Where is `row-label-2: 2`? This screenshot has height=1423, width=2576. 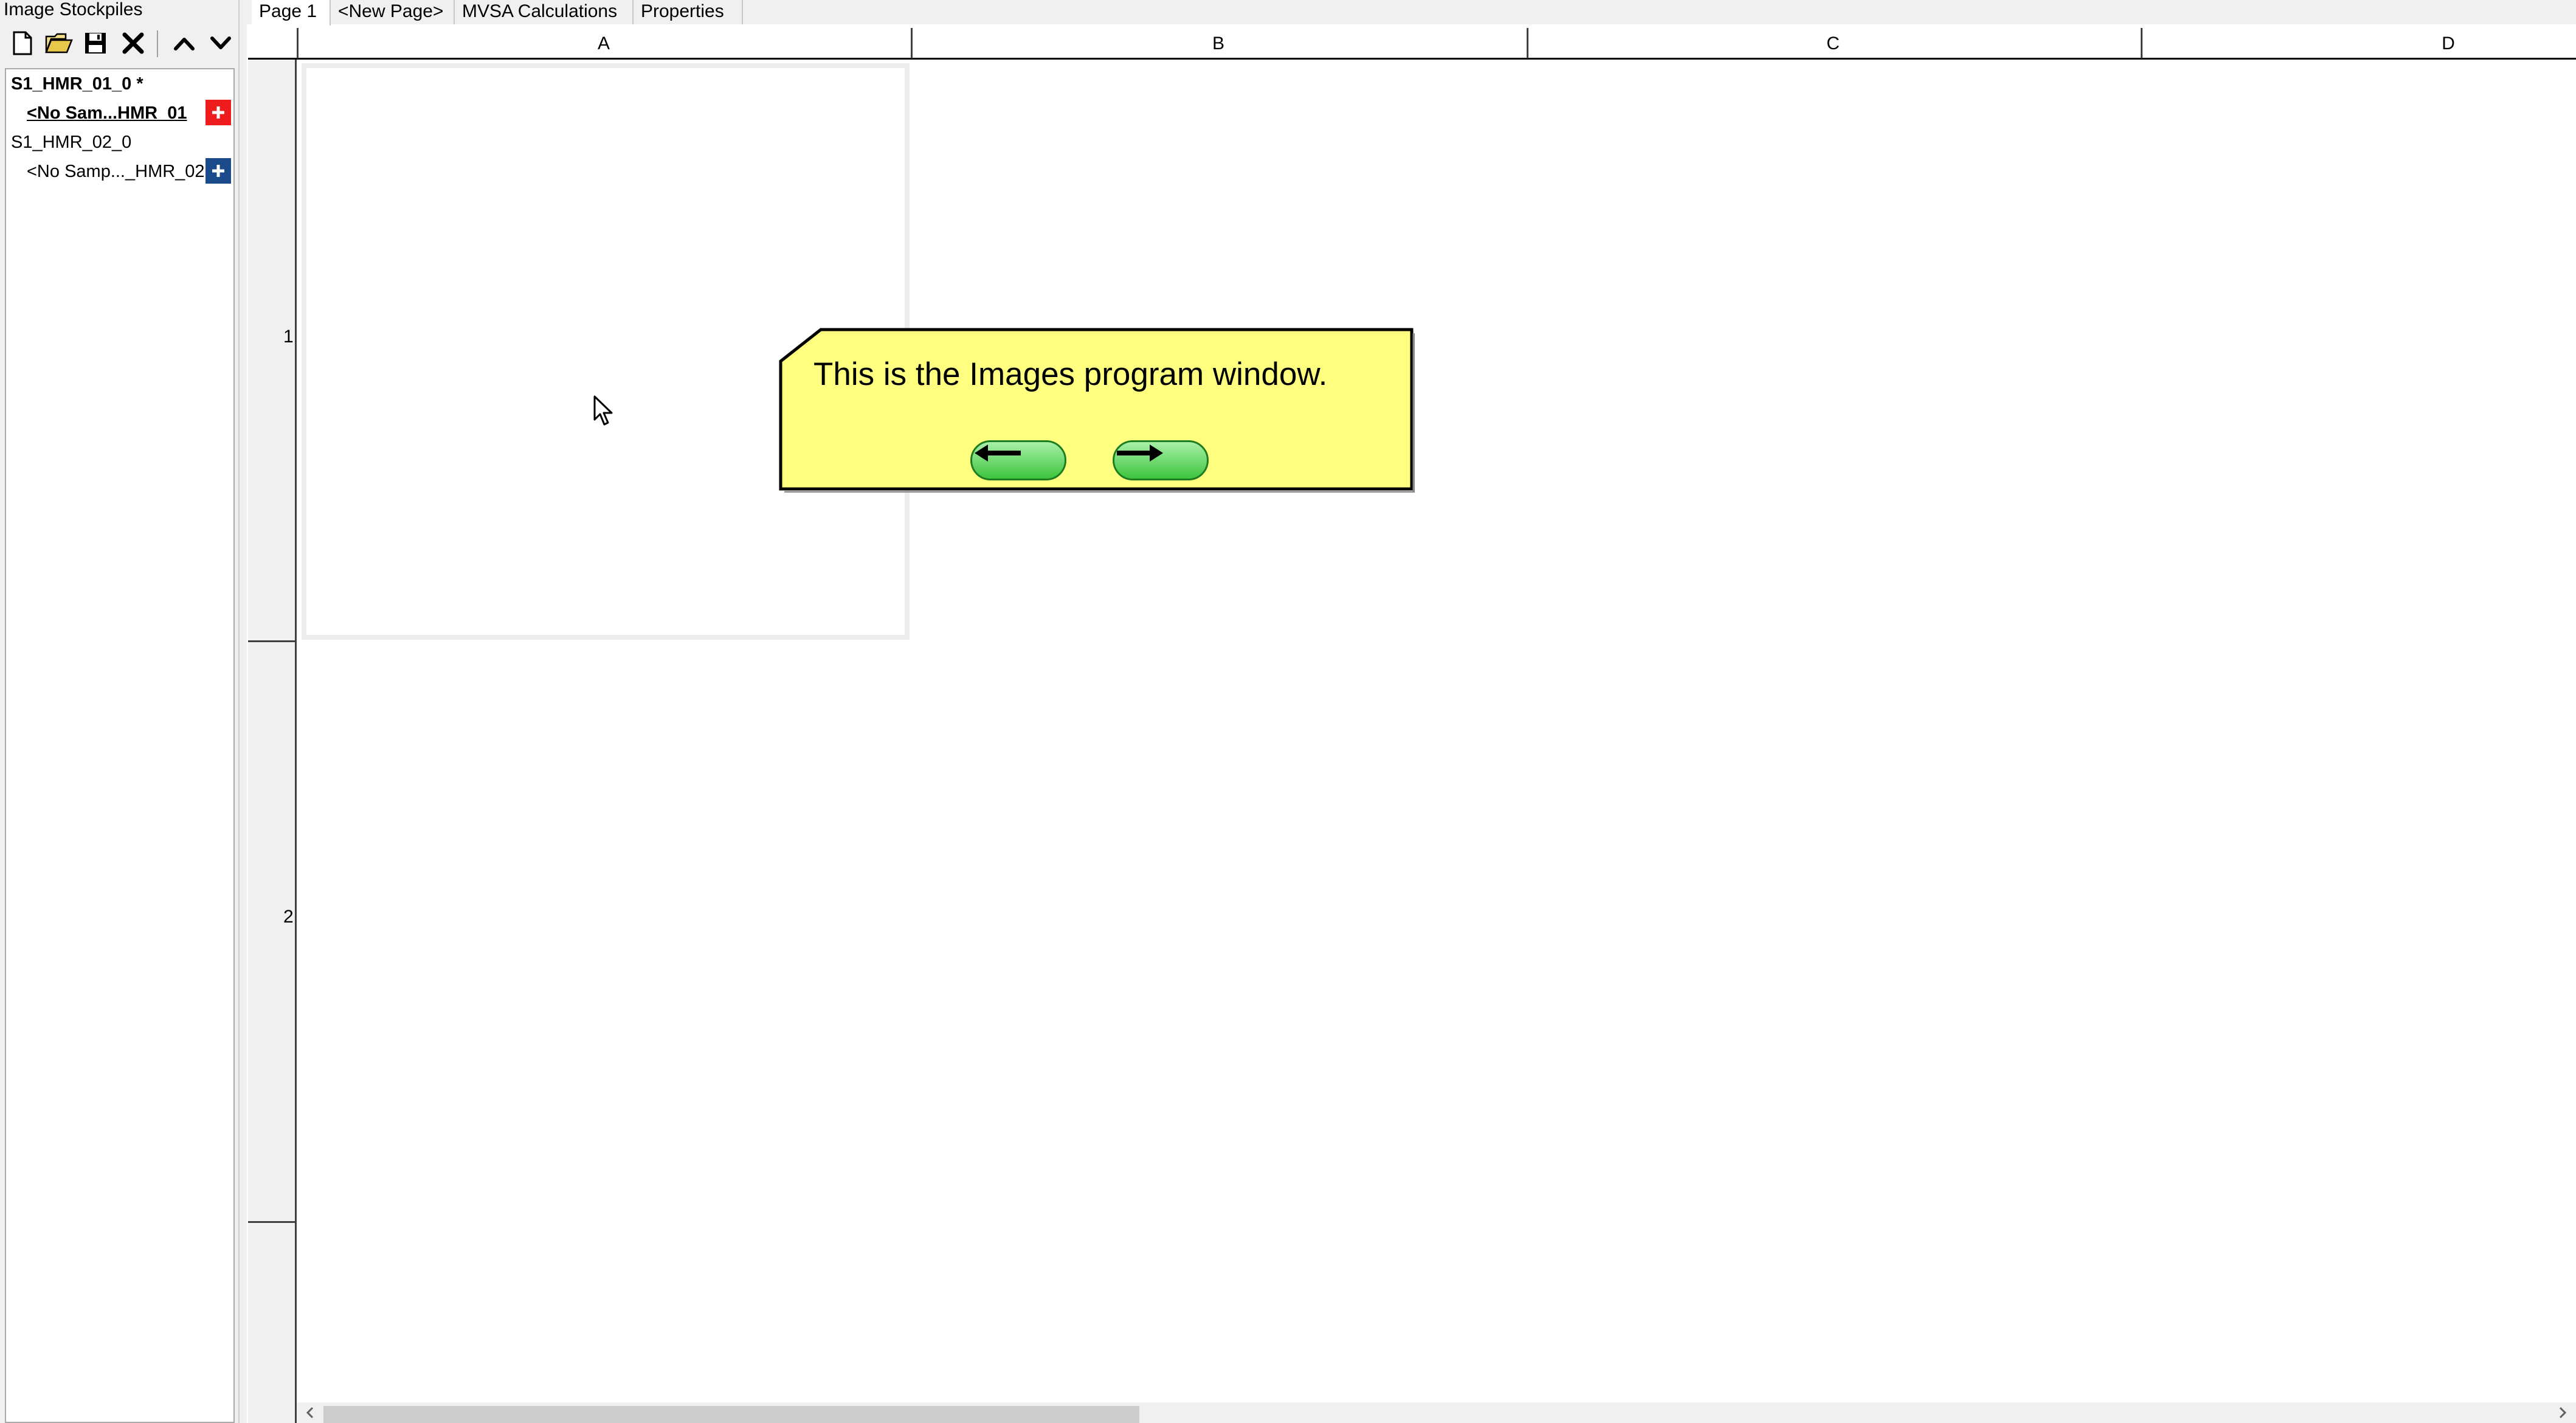 row-label-2: 2 is located at coordinates (288, 917).